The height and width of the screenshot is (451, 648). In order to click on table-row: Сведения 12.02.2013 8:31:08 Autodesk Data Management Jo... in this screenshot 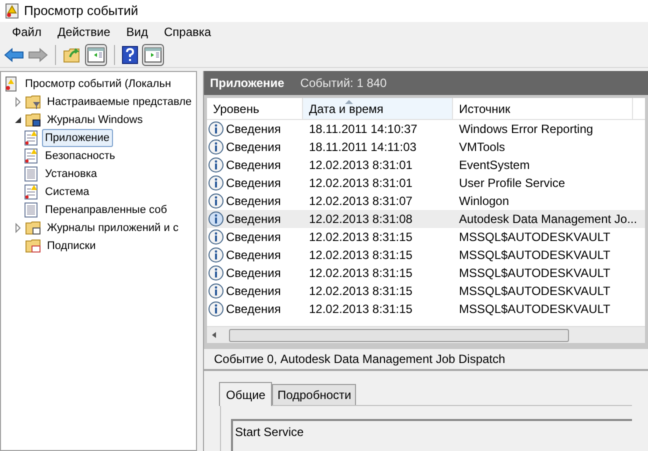, I will do `click(426, 219)`.